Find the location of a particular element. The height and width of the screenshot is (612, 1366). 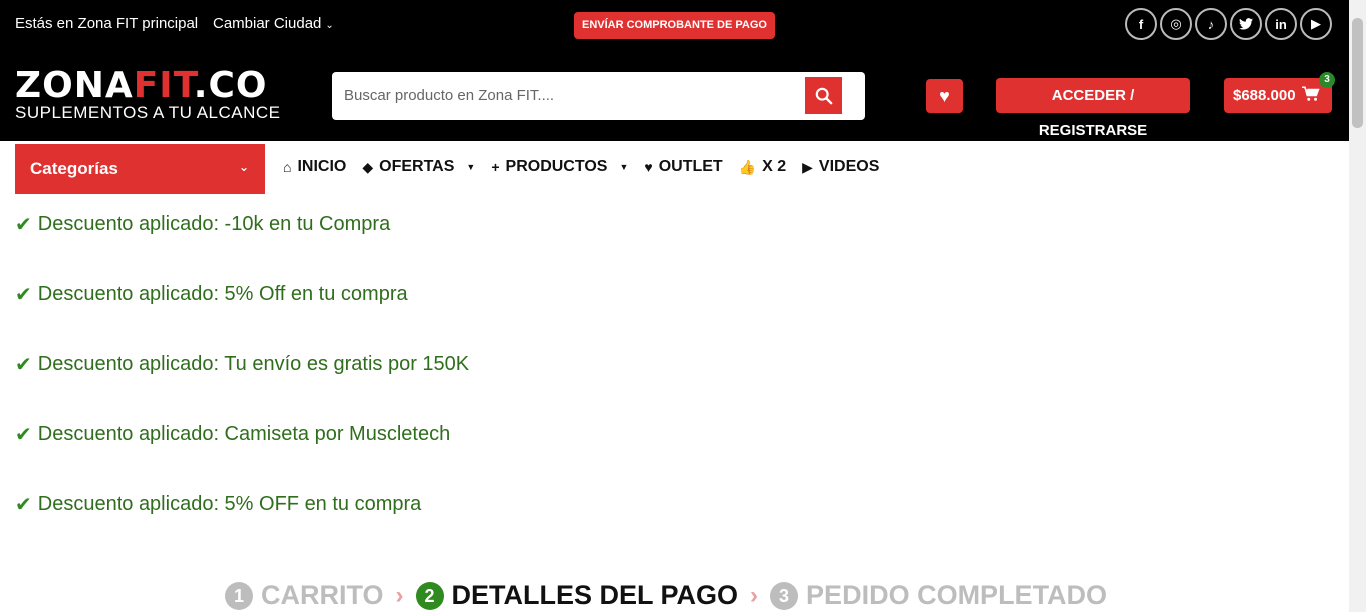

twitter-icon is located at coordinates (1246, 24).